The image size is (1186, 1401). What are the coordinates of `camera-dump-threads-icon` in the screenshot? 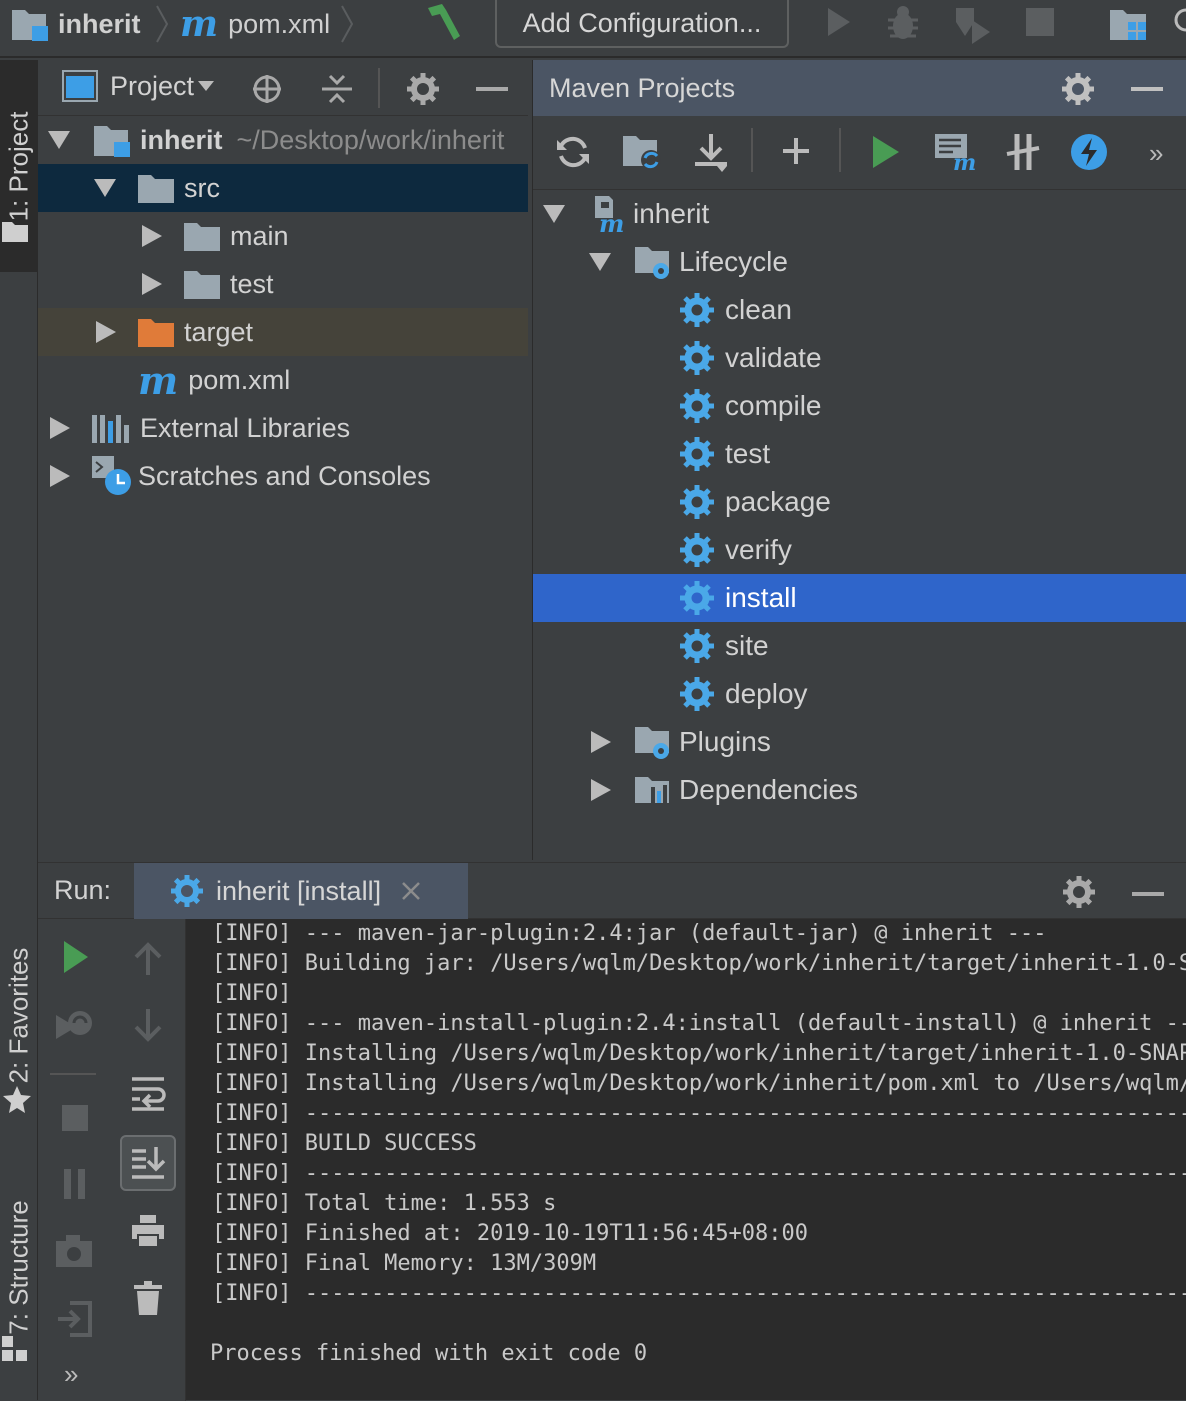 It's located at (74, 1251).